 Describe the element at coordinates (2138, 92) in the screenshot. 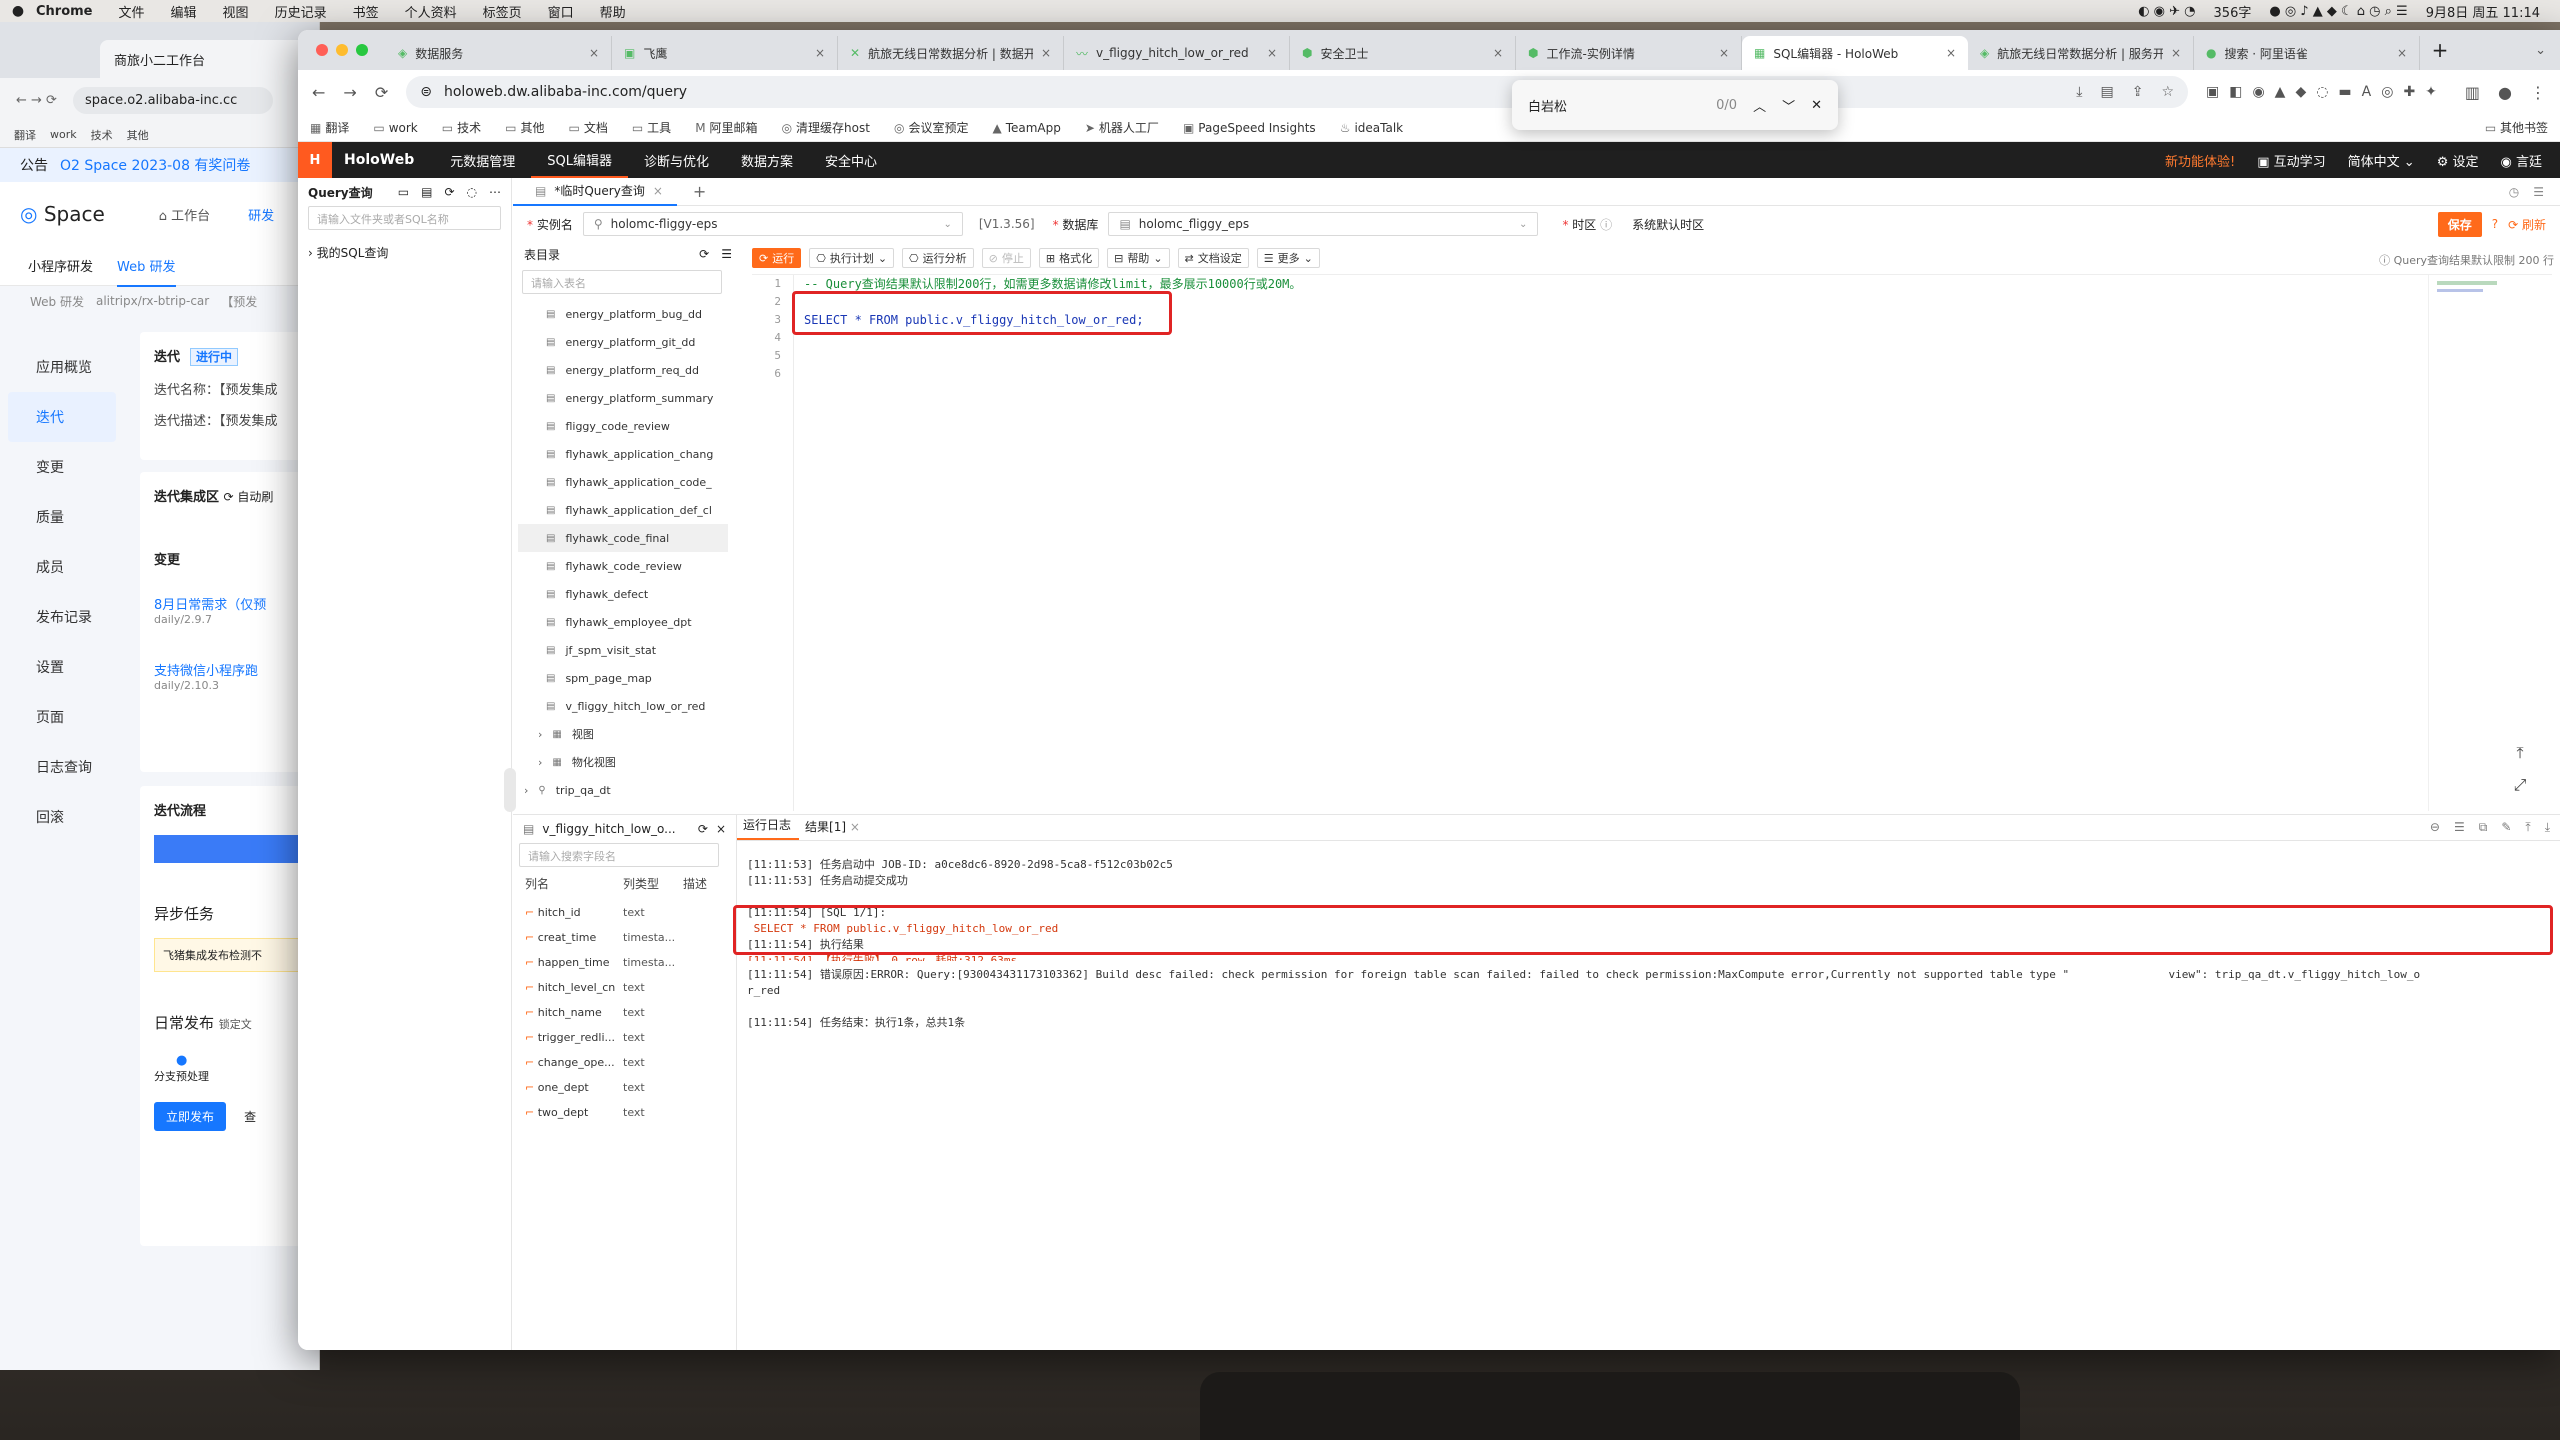

I see `share-icon: ⇪` at that location.